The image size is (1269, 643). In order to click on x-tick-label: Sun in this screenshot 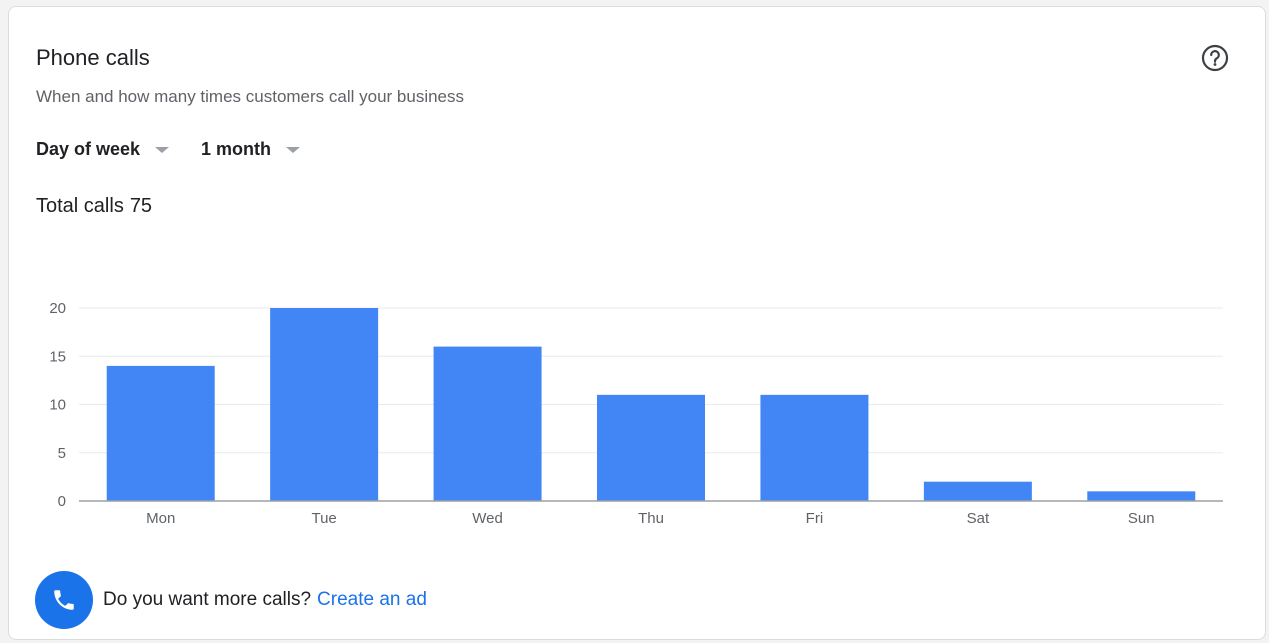, I will do `click(1141, 518)`.